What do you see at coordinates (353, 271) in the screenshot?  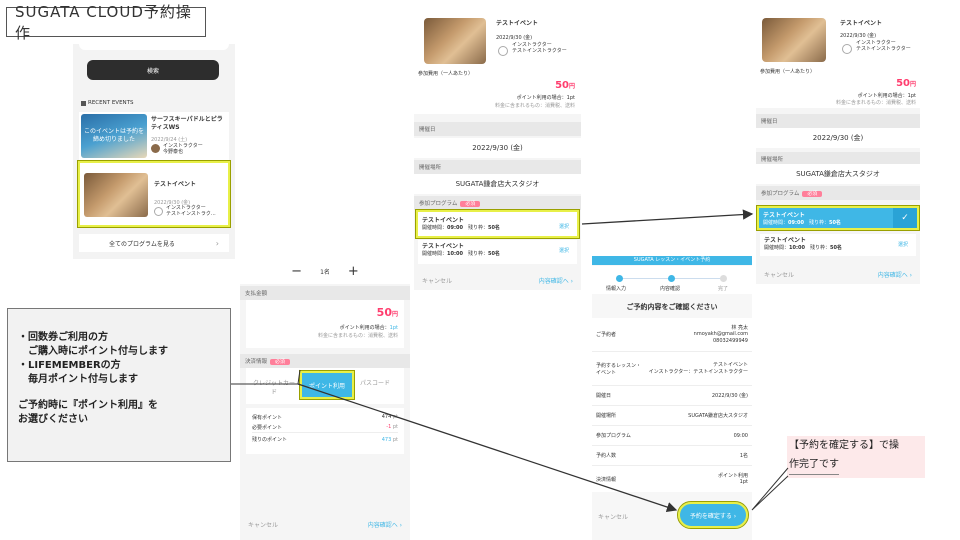 I see `plus-button: +` at bounding box center [353, 271].